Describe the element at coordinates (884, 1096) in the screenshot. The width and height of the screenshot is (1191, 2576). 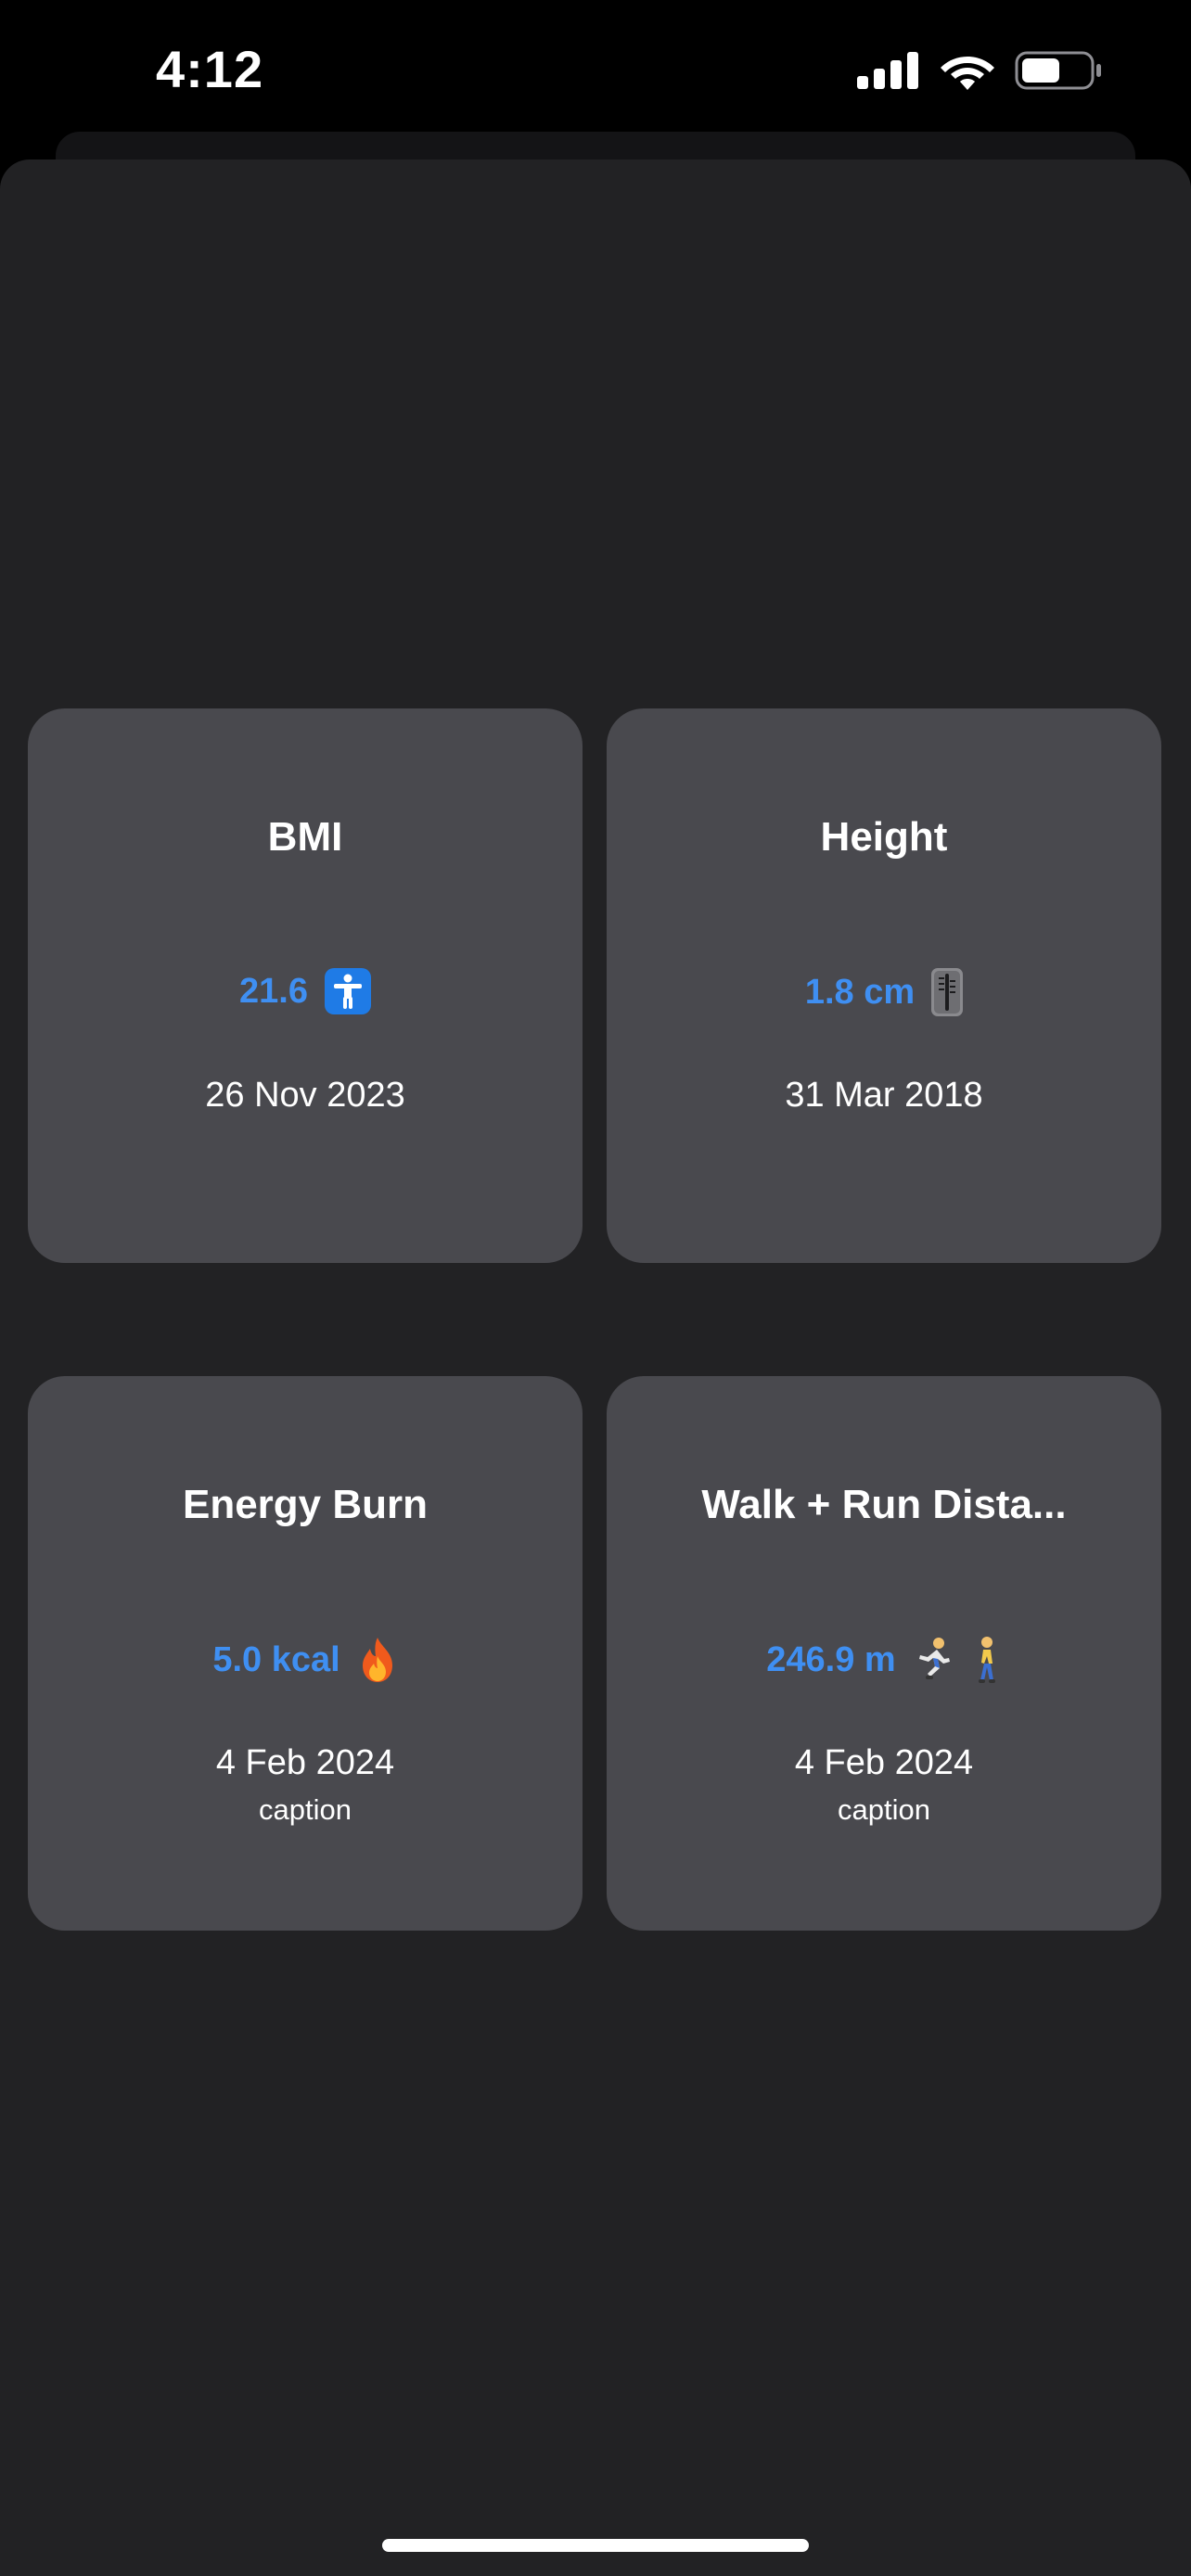
I see `card-date: 31 Mar 2018` at that location.